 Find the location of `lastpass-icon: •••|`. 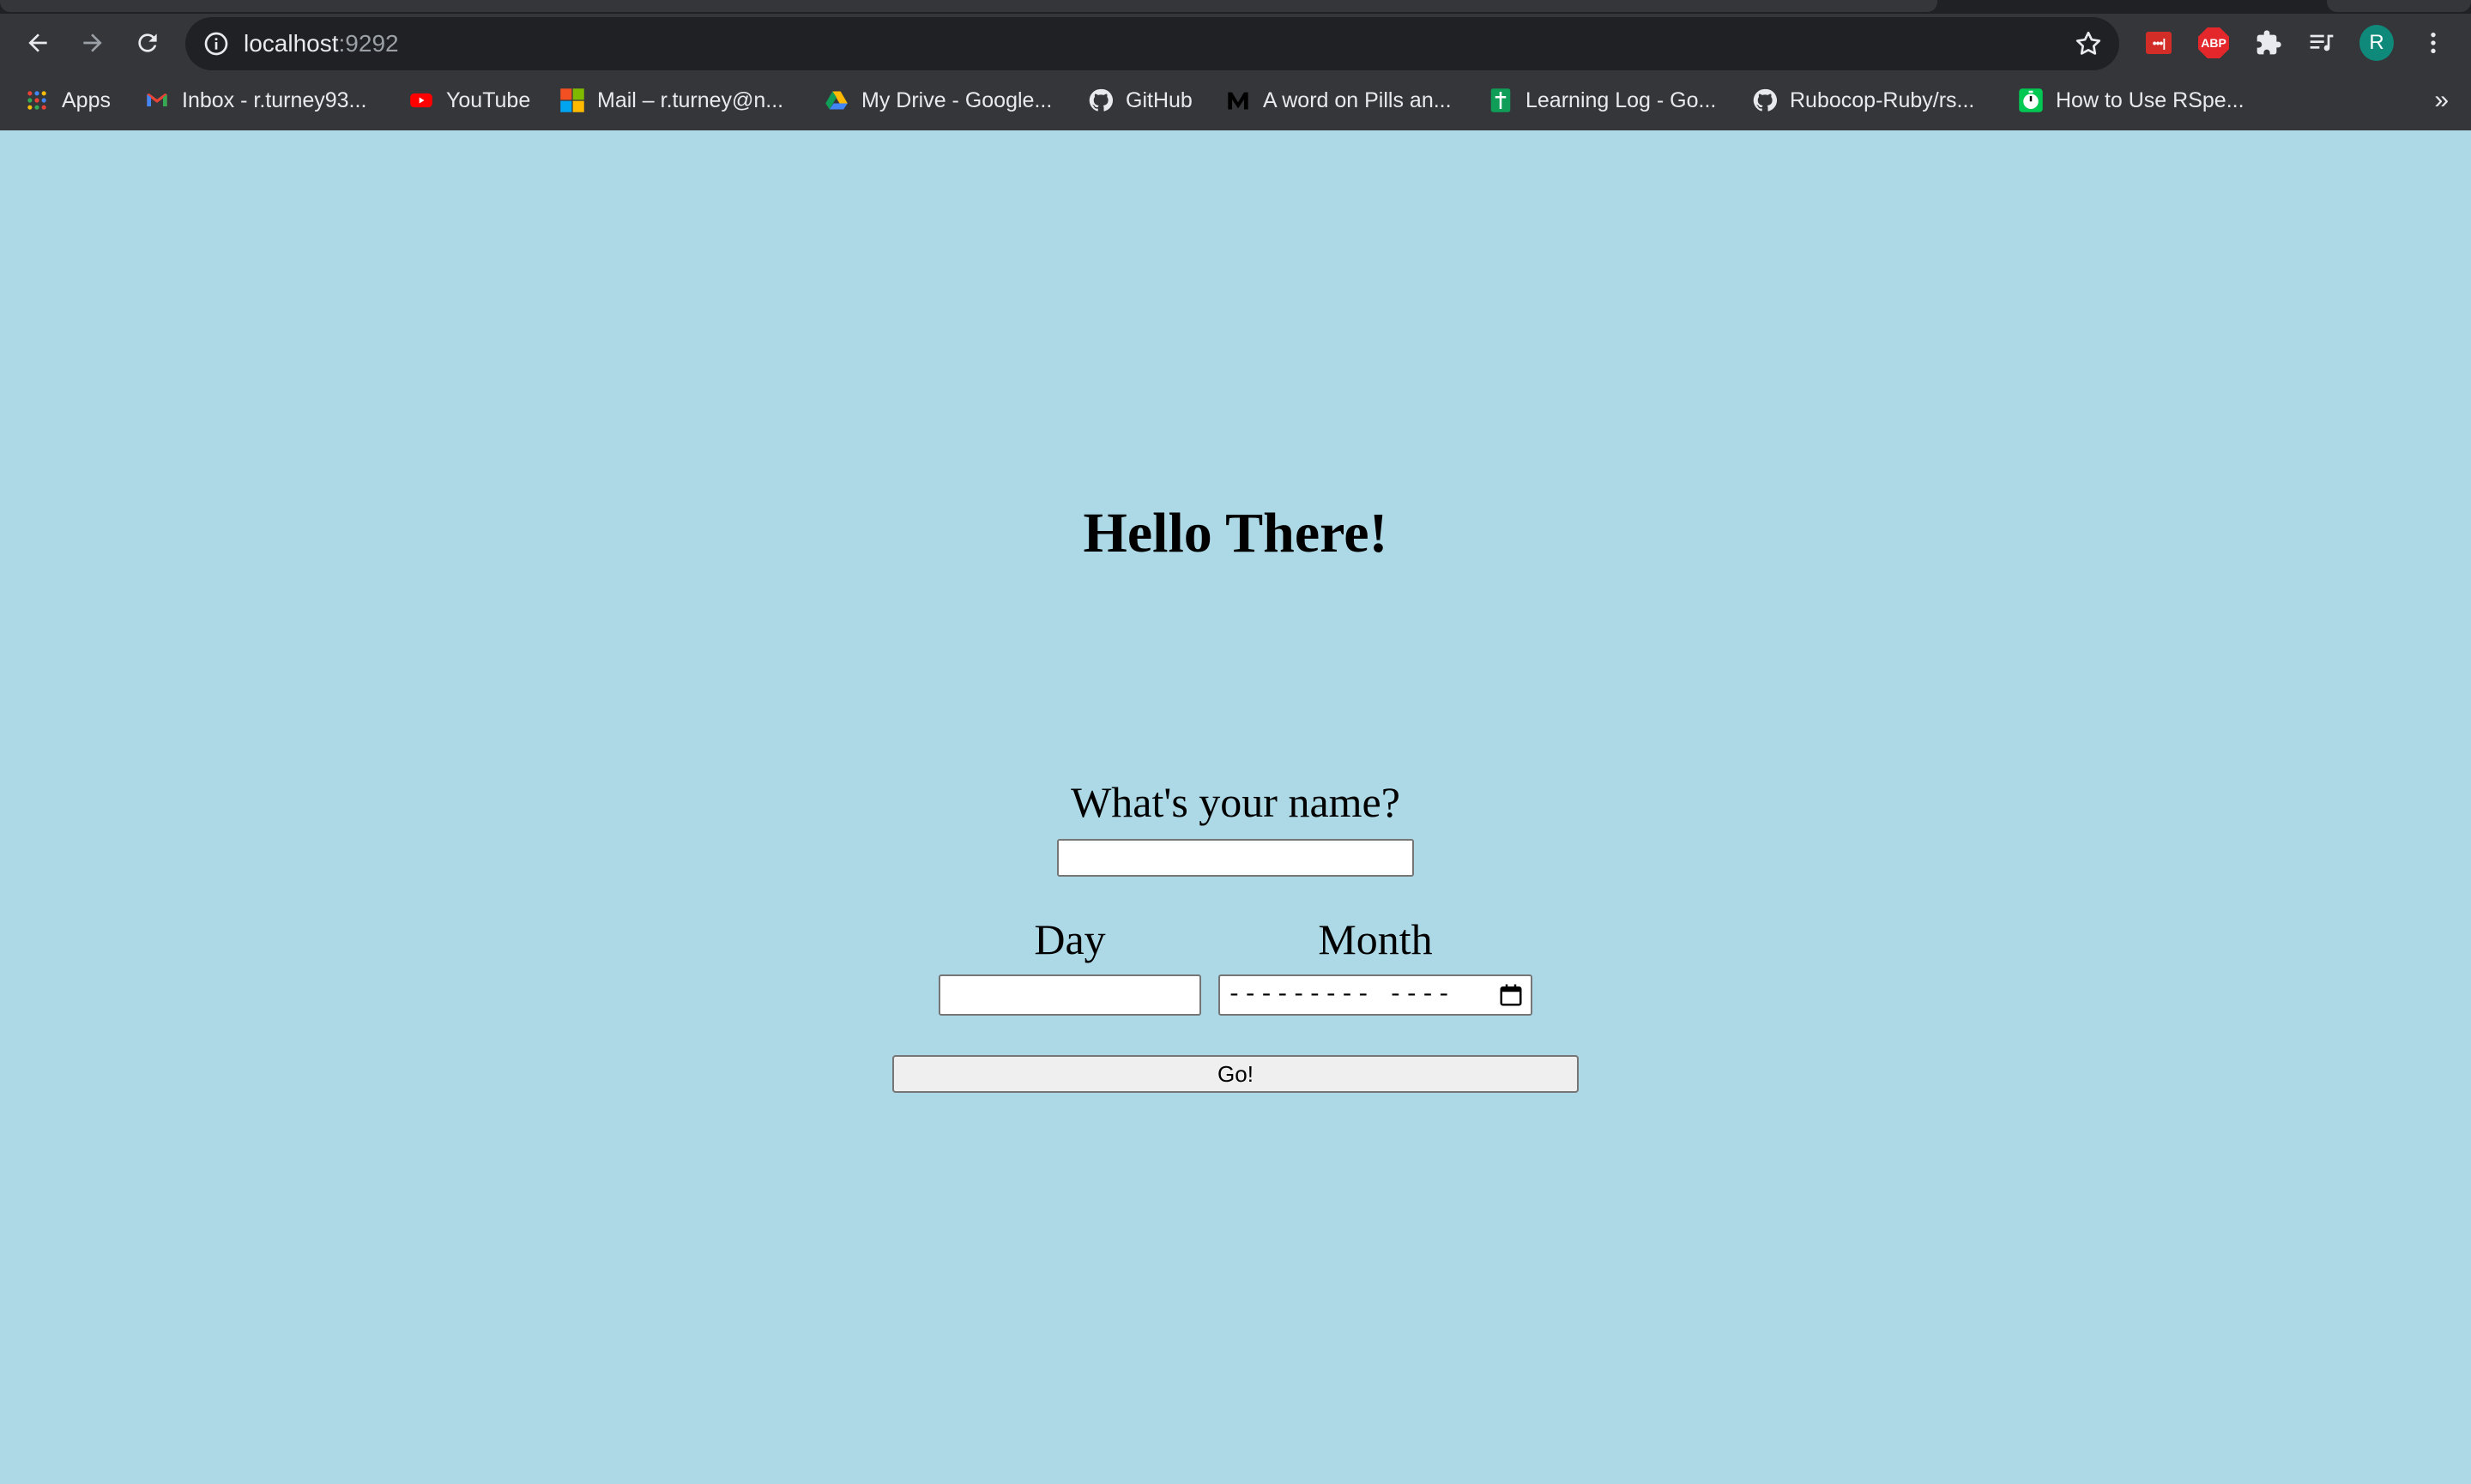

lastpass-icon: •••| is located at coordinates (2159, 43).